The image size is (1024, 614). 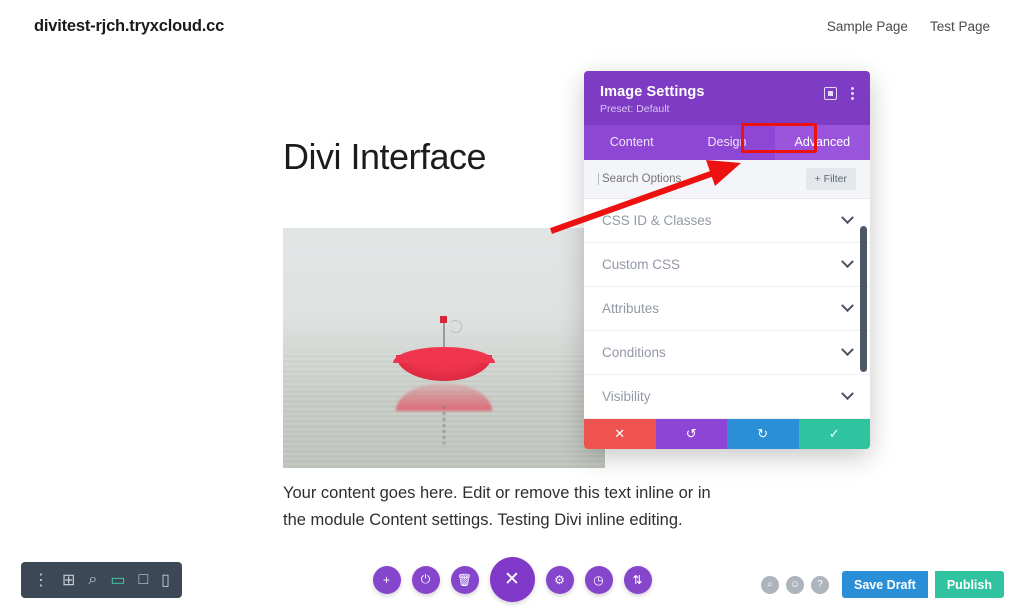 I want to click on modal-scrollbar, so click(x=863, y=299).